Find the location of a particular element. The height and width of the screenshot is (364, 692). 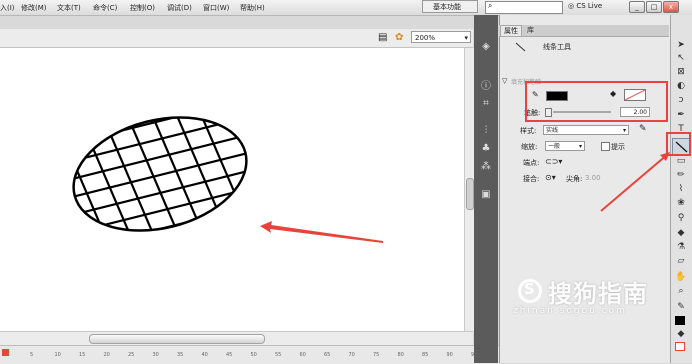

eyedropper-tool-icon: ⚗ is located at coordinates (681, 247).